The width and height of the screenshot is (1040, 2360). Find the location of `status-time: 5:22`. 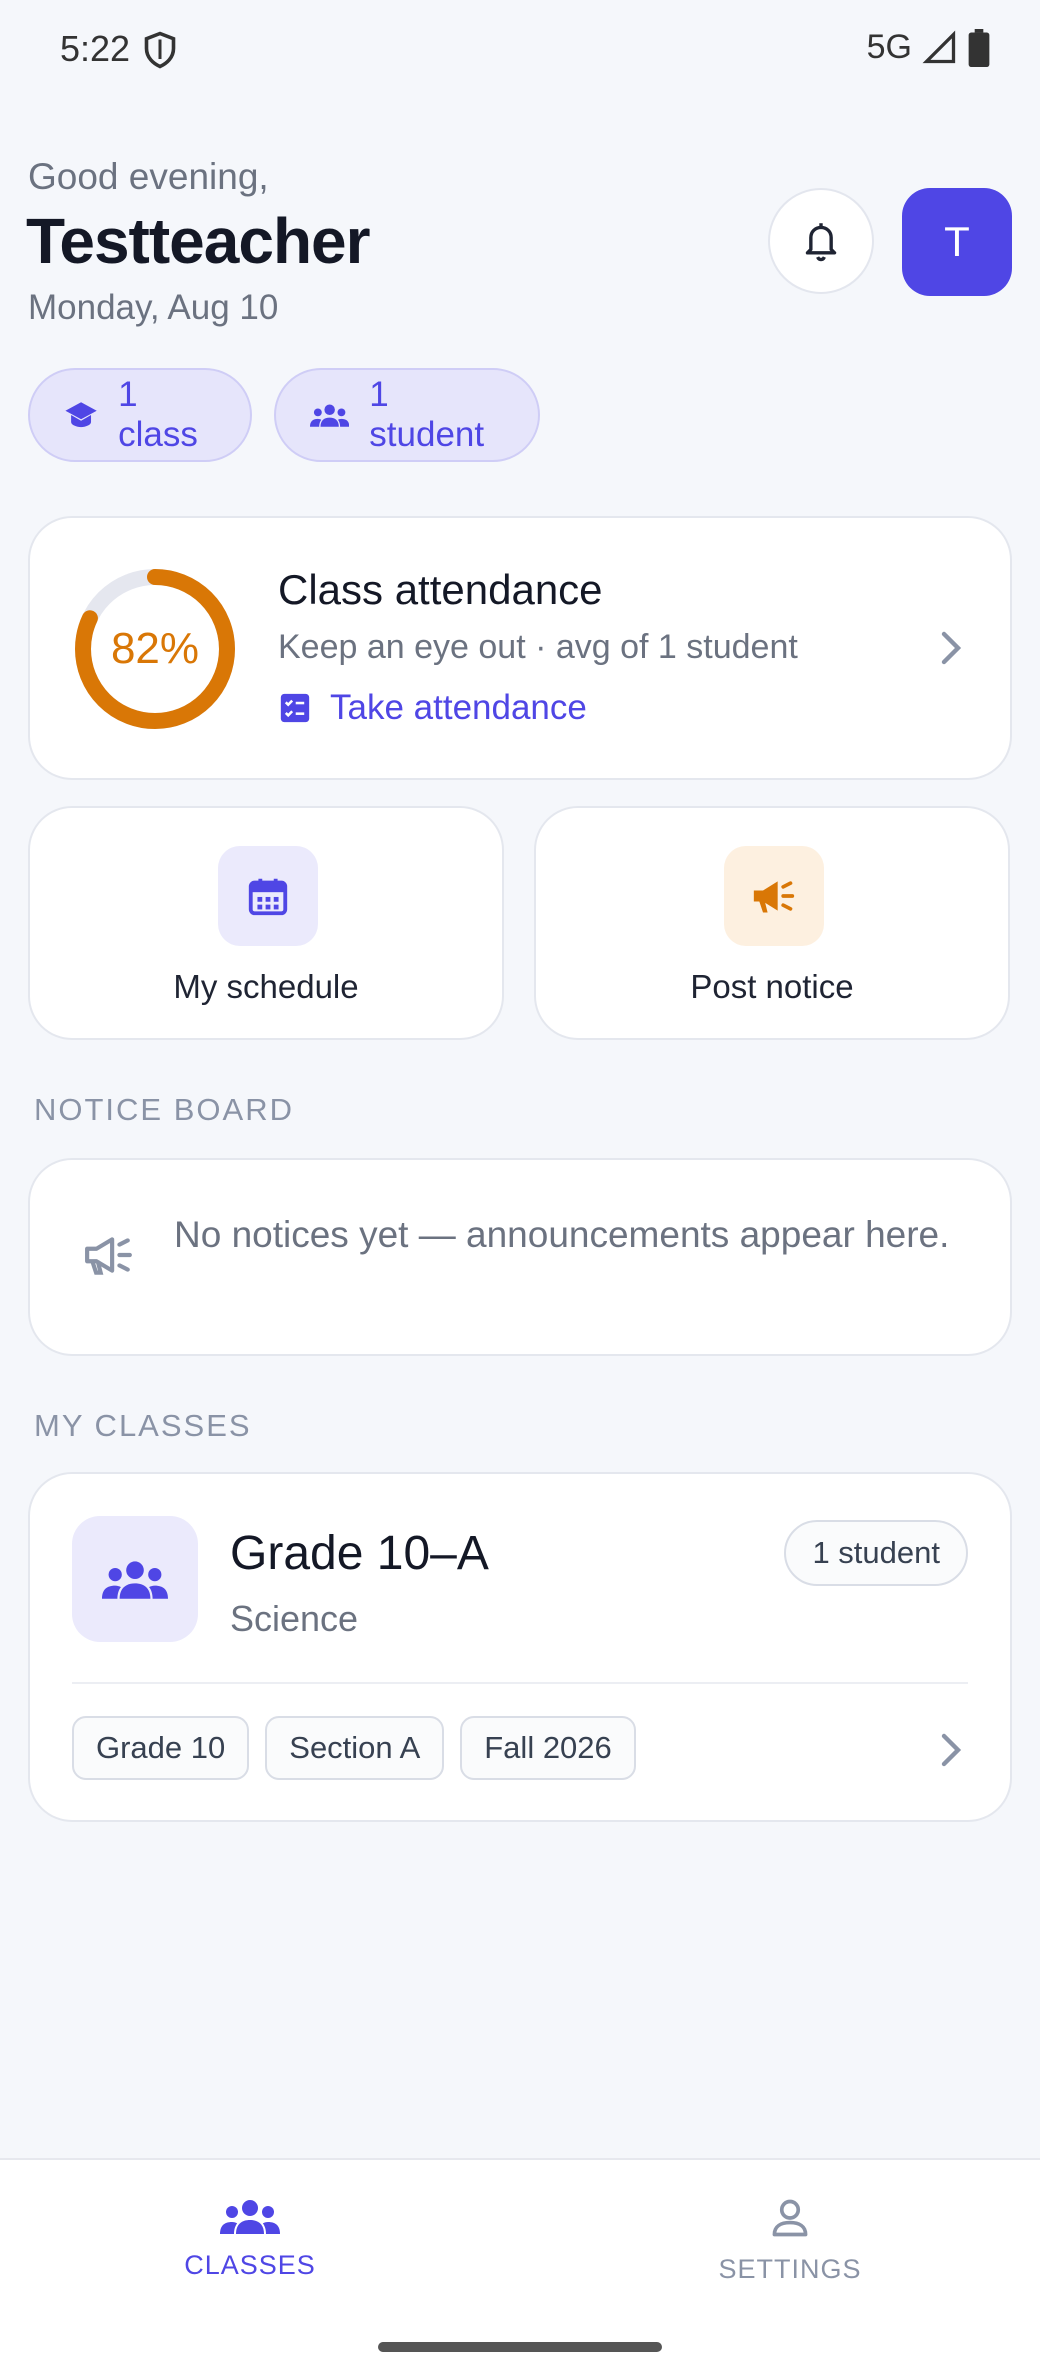

status-time: 5:22 is located at coordinates (95, 48).